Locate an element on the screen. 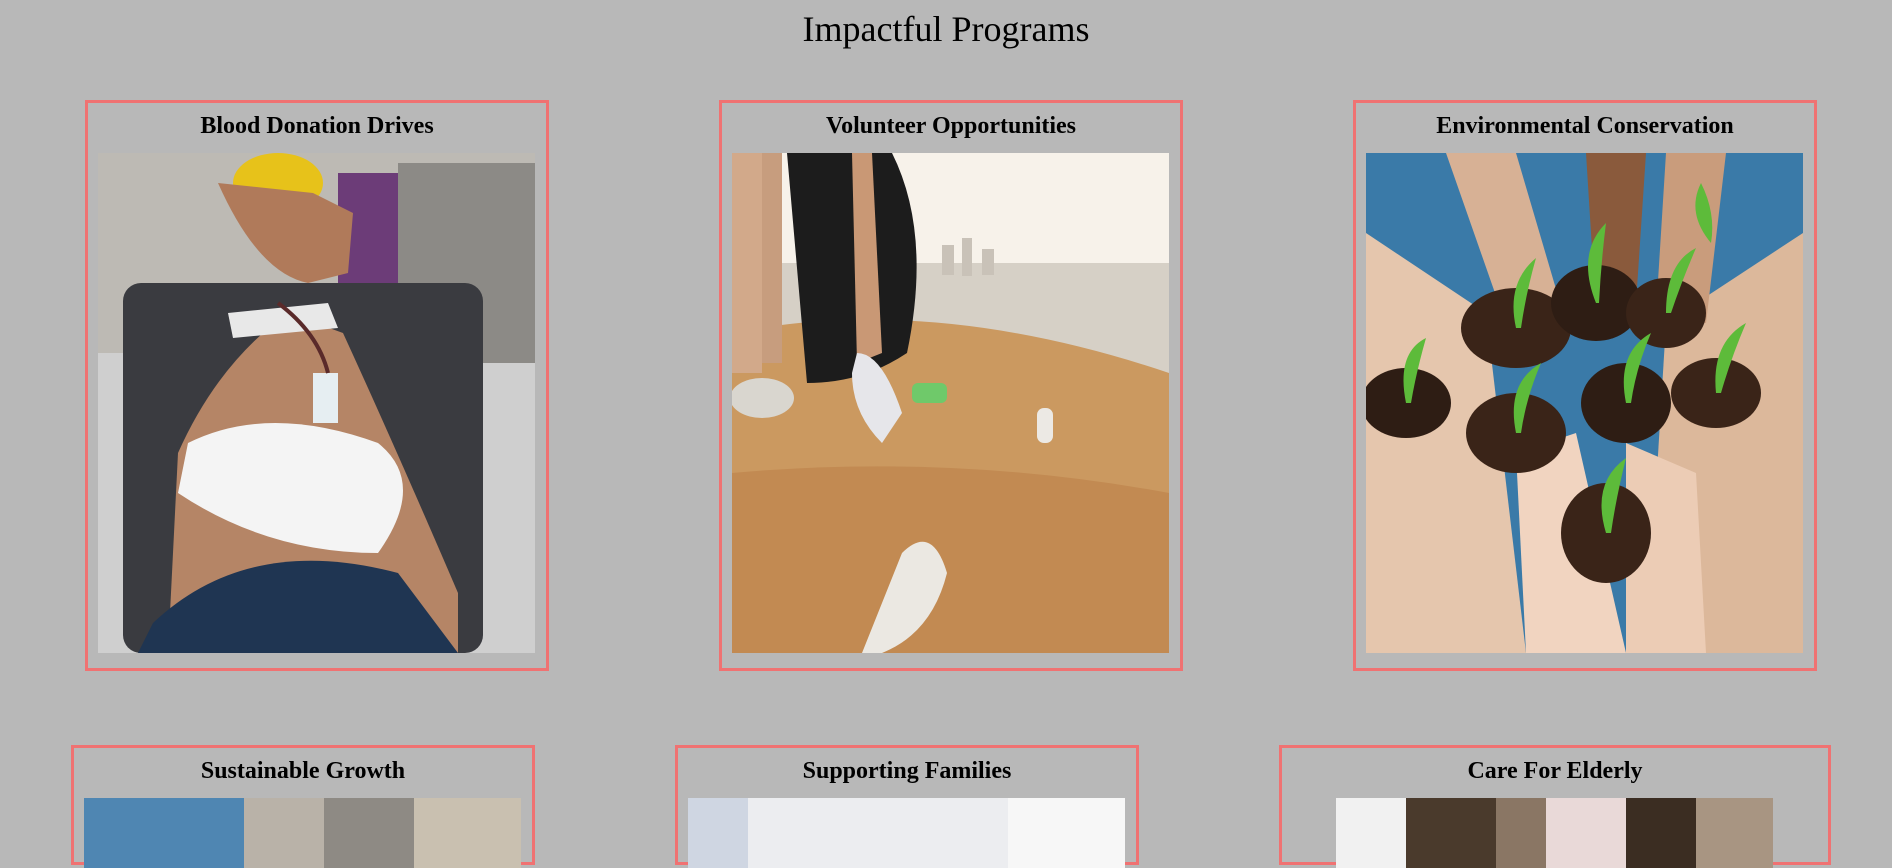 This screenshot has height=868, width=1892. blood-donation-photo is located at coordinates (316, 403).